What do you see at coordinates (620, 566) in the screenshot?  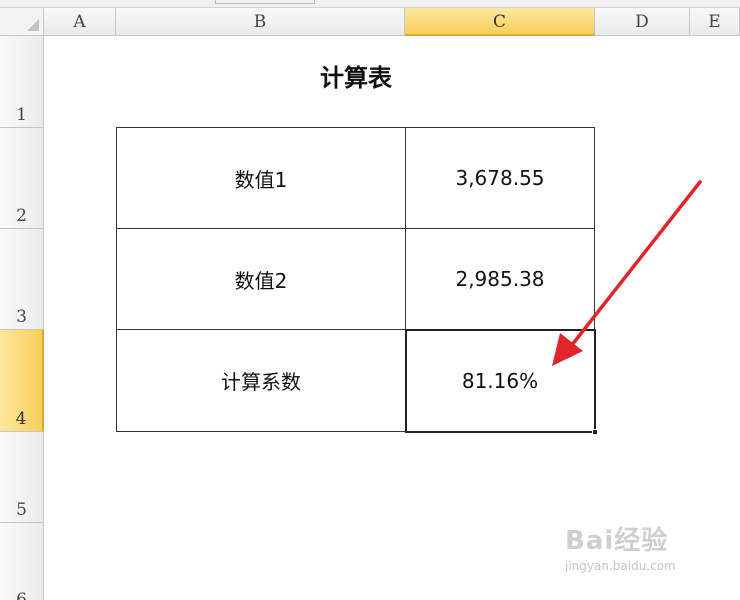 I see `watermark-url: jingyan.baidu.com` at bounding box center [620, 566].